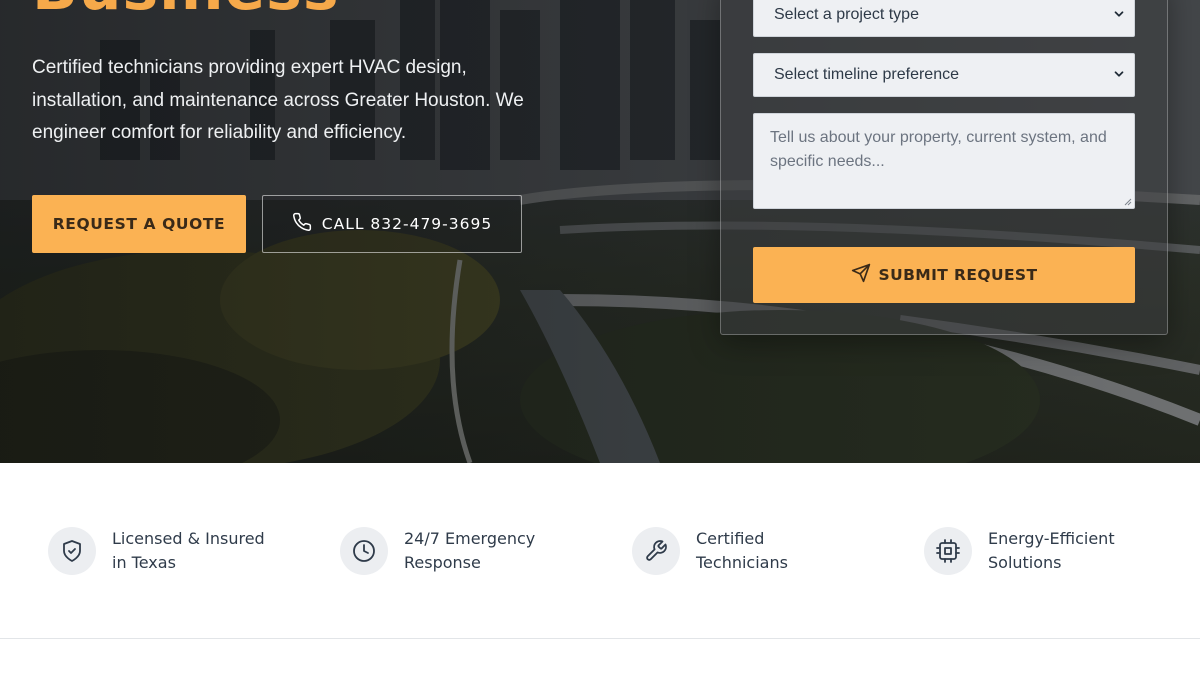 This screenshot has height=700, width=1200. Describe the element at coordinates (1051, 550) in the screenshot. I see `feature-label: Energy-Efficient Solutions` at that location.